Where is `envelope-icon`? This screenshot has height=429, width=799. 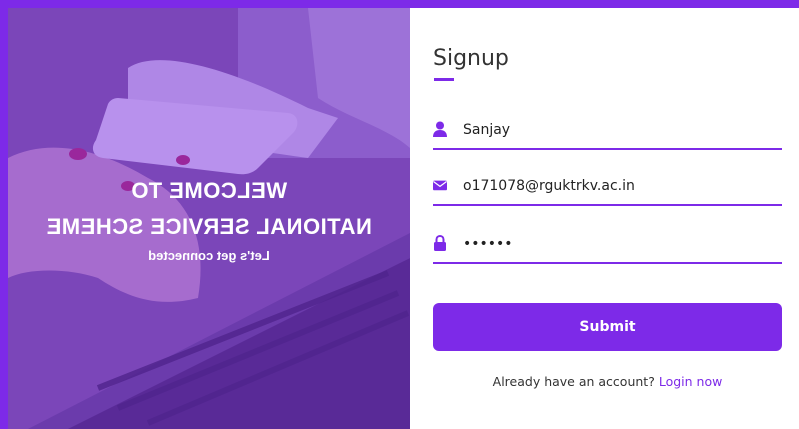 envelope-icon is located at coordinates (440, 185).